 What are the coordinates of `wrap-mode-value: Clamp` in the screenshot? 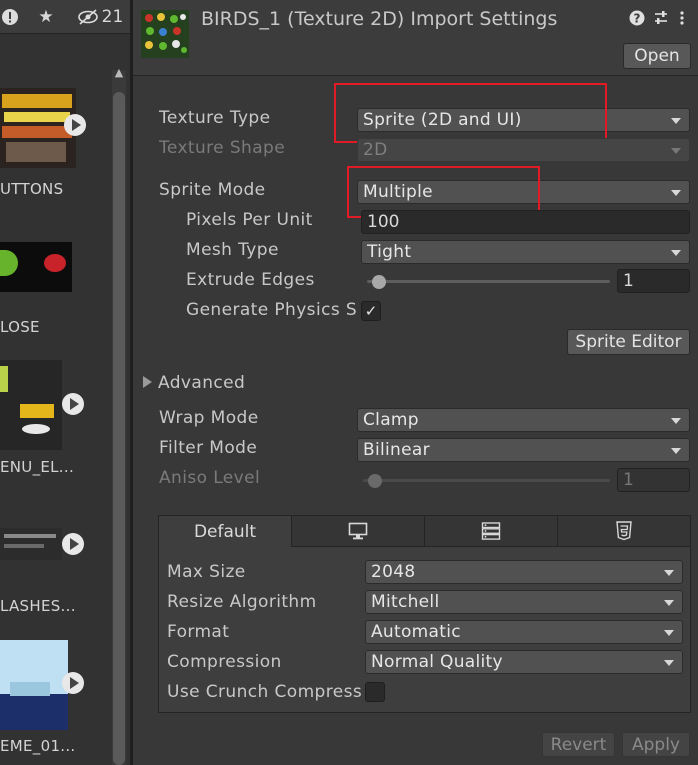 It's located at (391, 420).